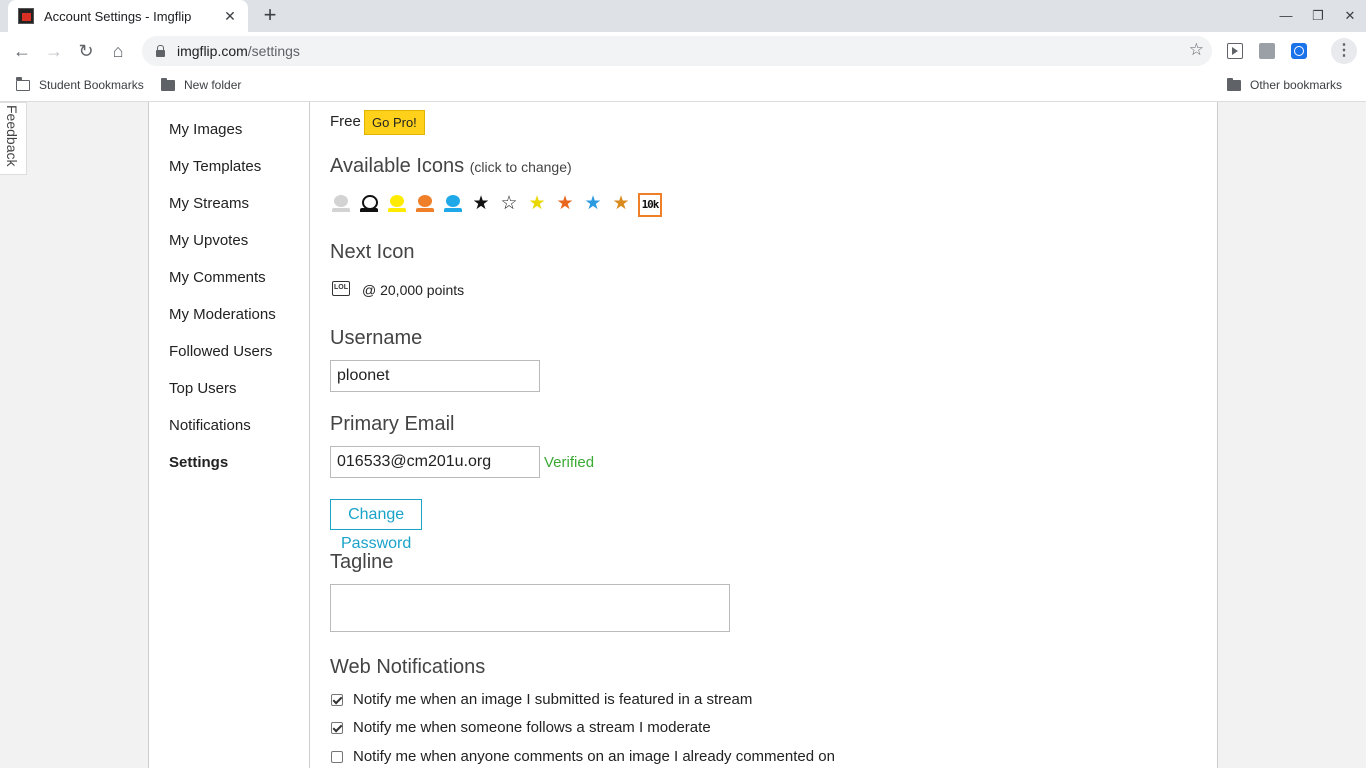 The image size is (1366, 768). What do you see at coordinates (425, 204) in the screenshot?
I see `user-orange-icon` at bounding box center [425, 204].